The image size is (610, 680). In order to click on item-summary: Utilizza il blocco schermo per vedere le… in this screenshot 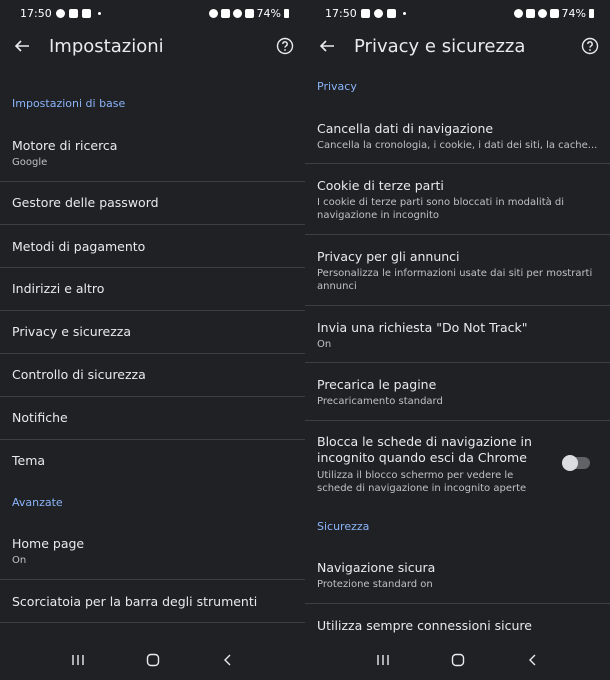, I will do `click(422, 482)`.